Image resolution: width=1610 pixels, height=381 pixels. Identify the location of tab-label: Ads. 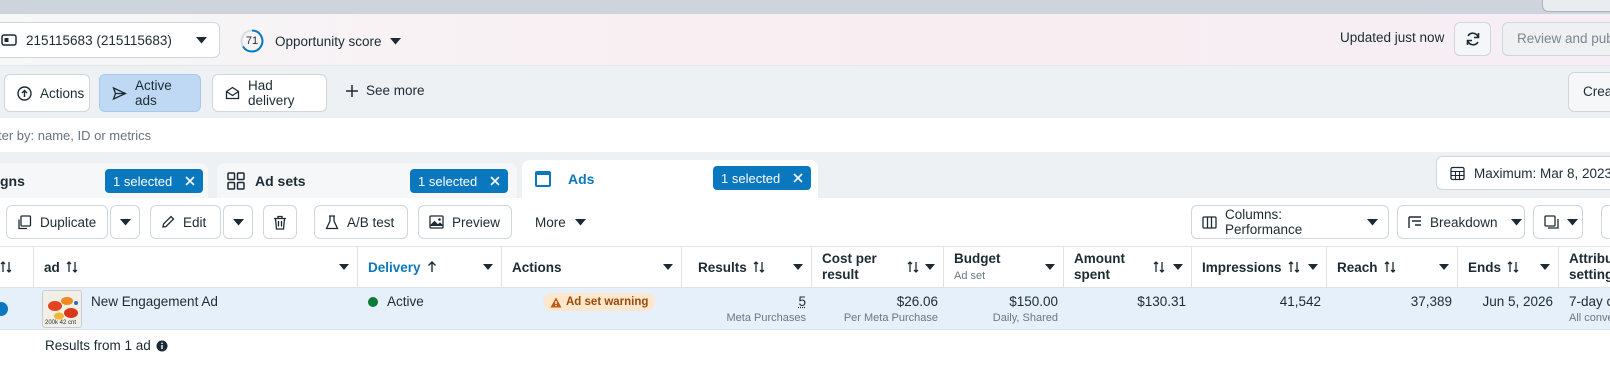
(581, 179).